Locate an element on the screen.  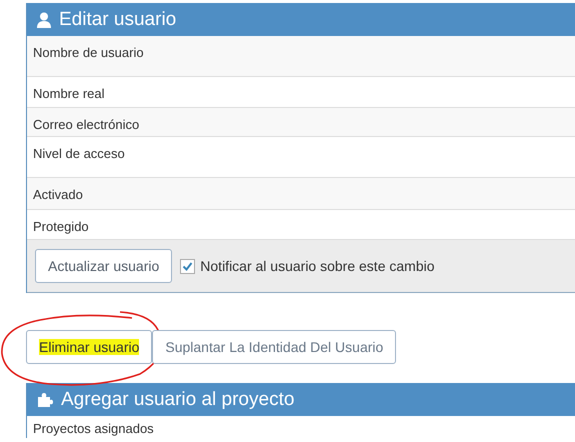
panel-title: Editar usuario is located at coordinates (117, 19).